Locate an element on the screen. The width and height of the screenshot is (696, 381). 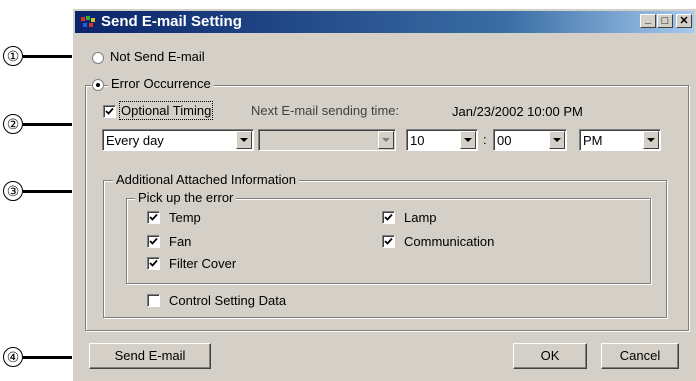
frequency-value: Every day is located at coordinates (135, 140).